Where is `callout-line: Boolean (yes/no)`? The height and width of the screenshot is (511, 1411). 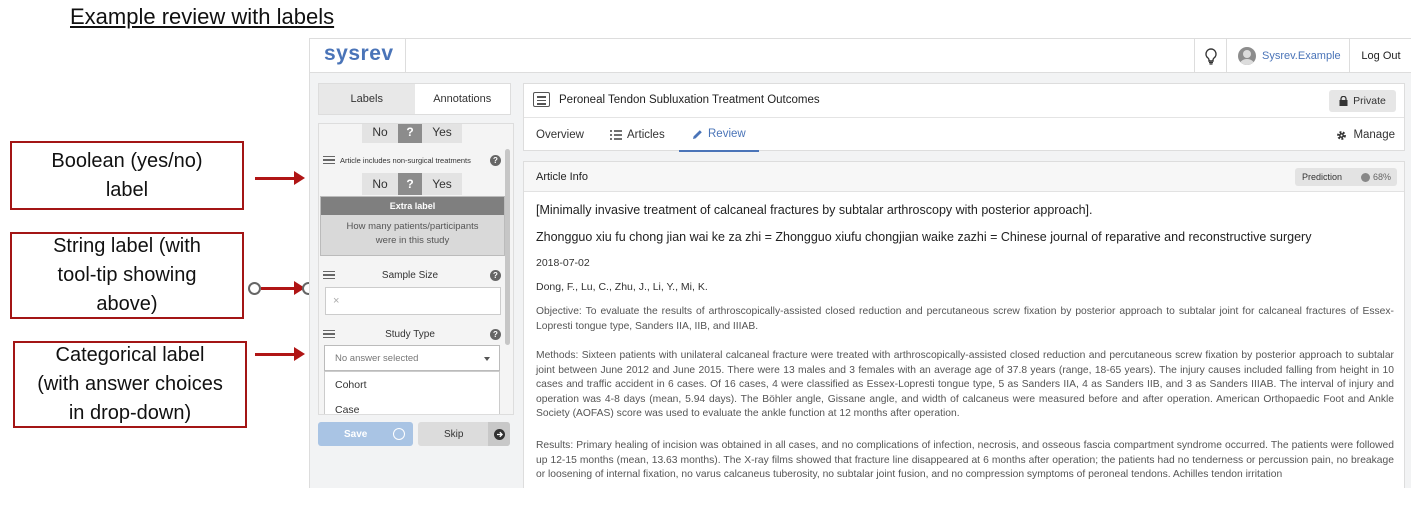 callout-line: Boolean (yes/no) is located at coordinates (127, 160).